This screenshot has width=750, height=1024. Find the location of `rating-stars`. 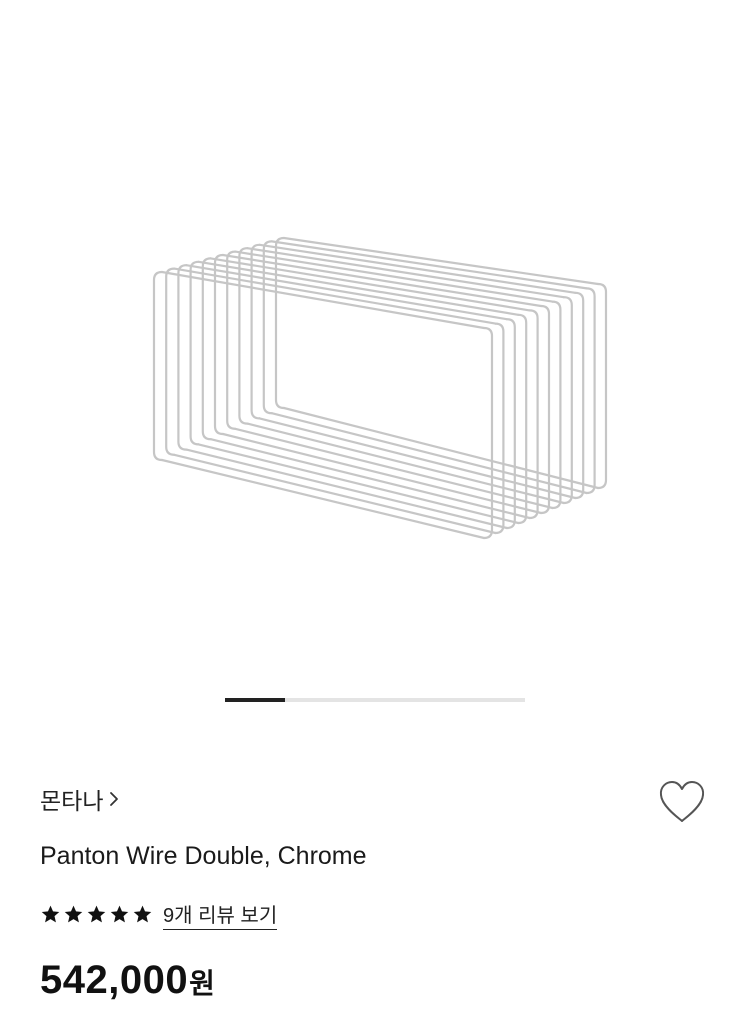

rating-stars is located at coordinates (96, 914).